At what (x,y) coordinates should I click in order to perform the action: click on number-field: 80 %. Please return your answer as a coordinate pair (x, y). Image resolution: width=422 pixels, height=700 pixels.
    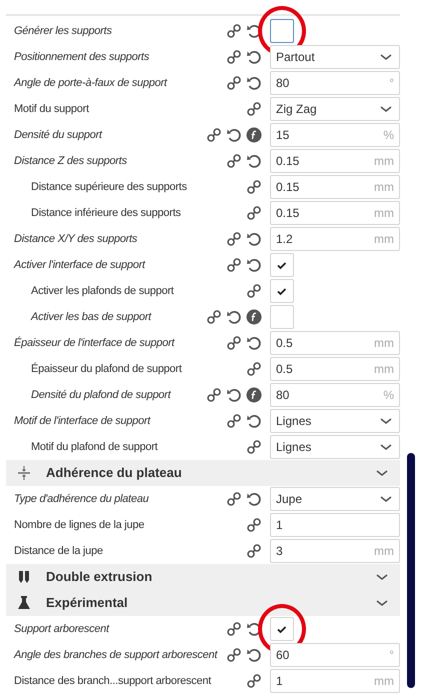
    Looking at the image, I should click on (335, 395).